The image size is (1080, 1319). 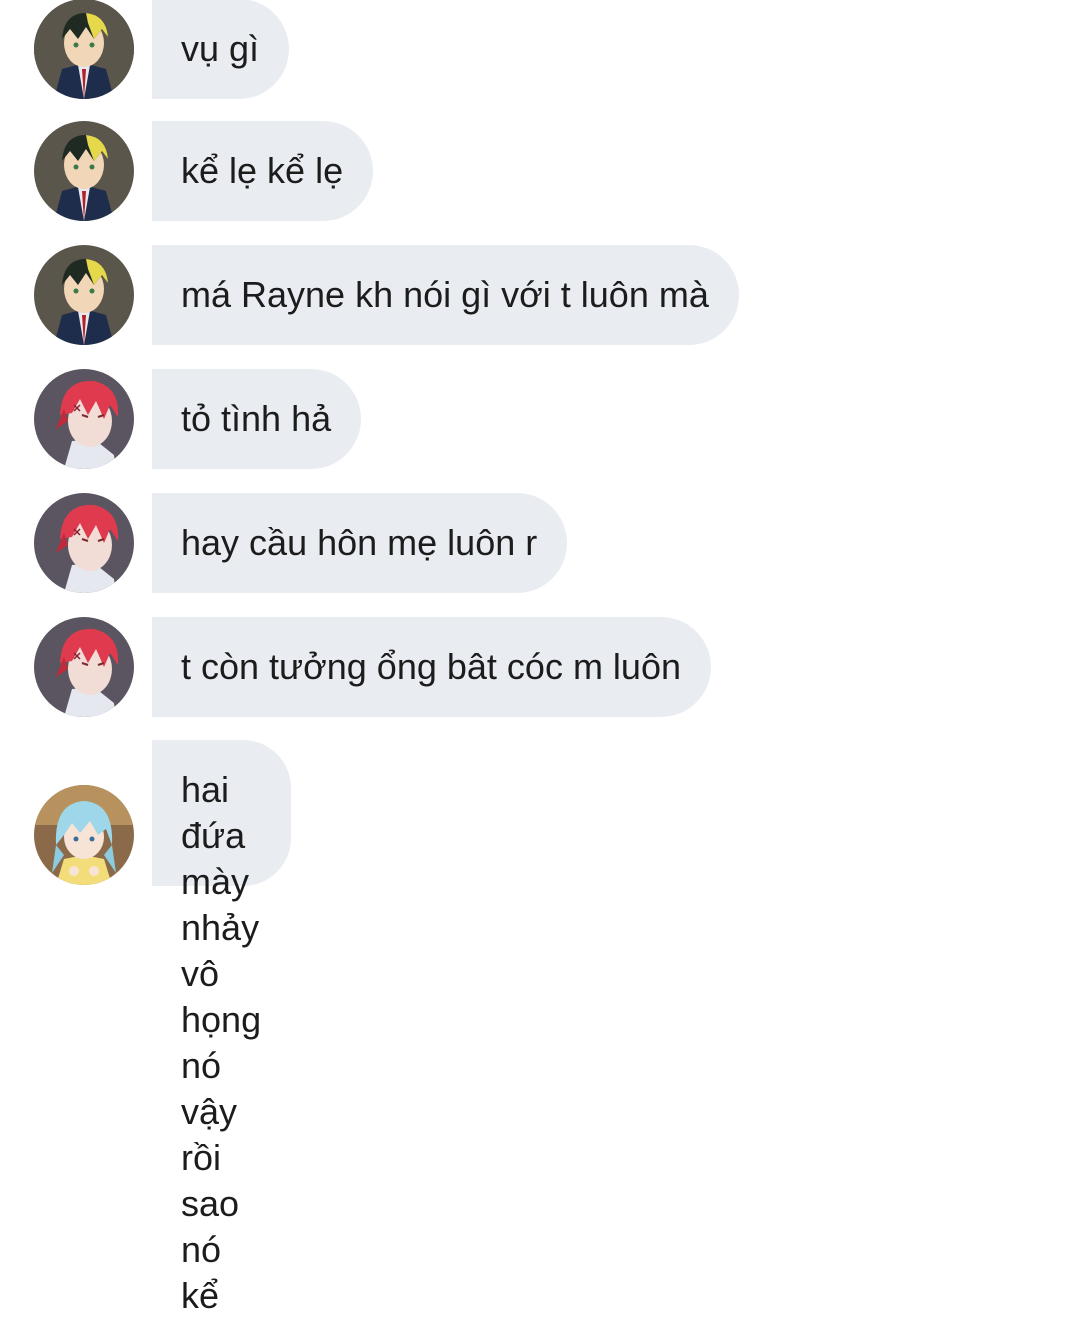 I want to click on message-line: hai đứa mày nhảy vô họng nó vậy rồi, so click(x=221, y=973).